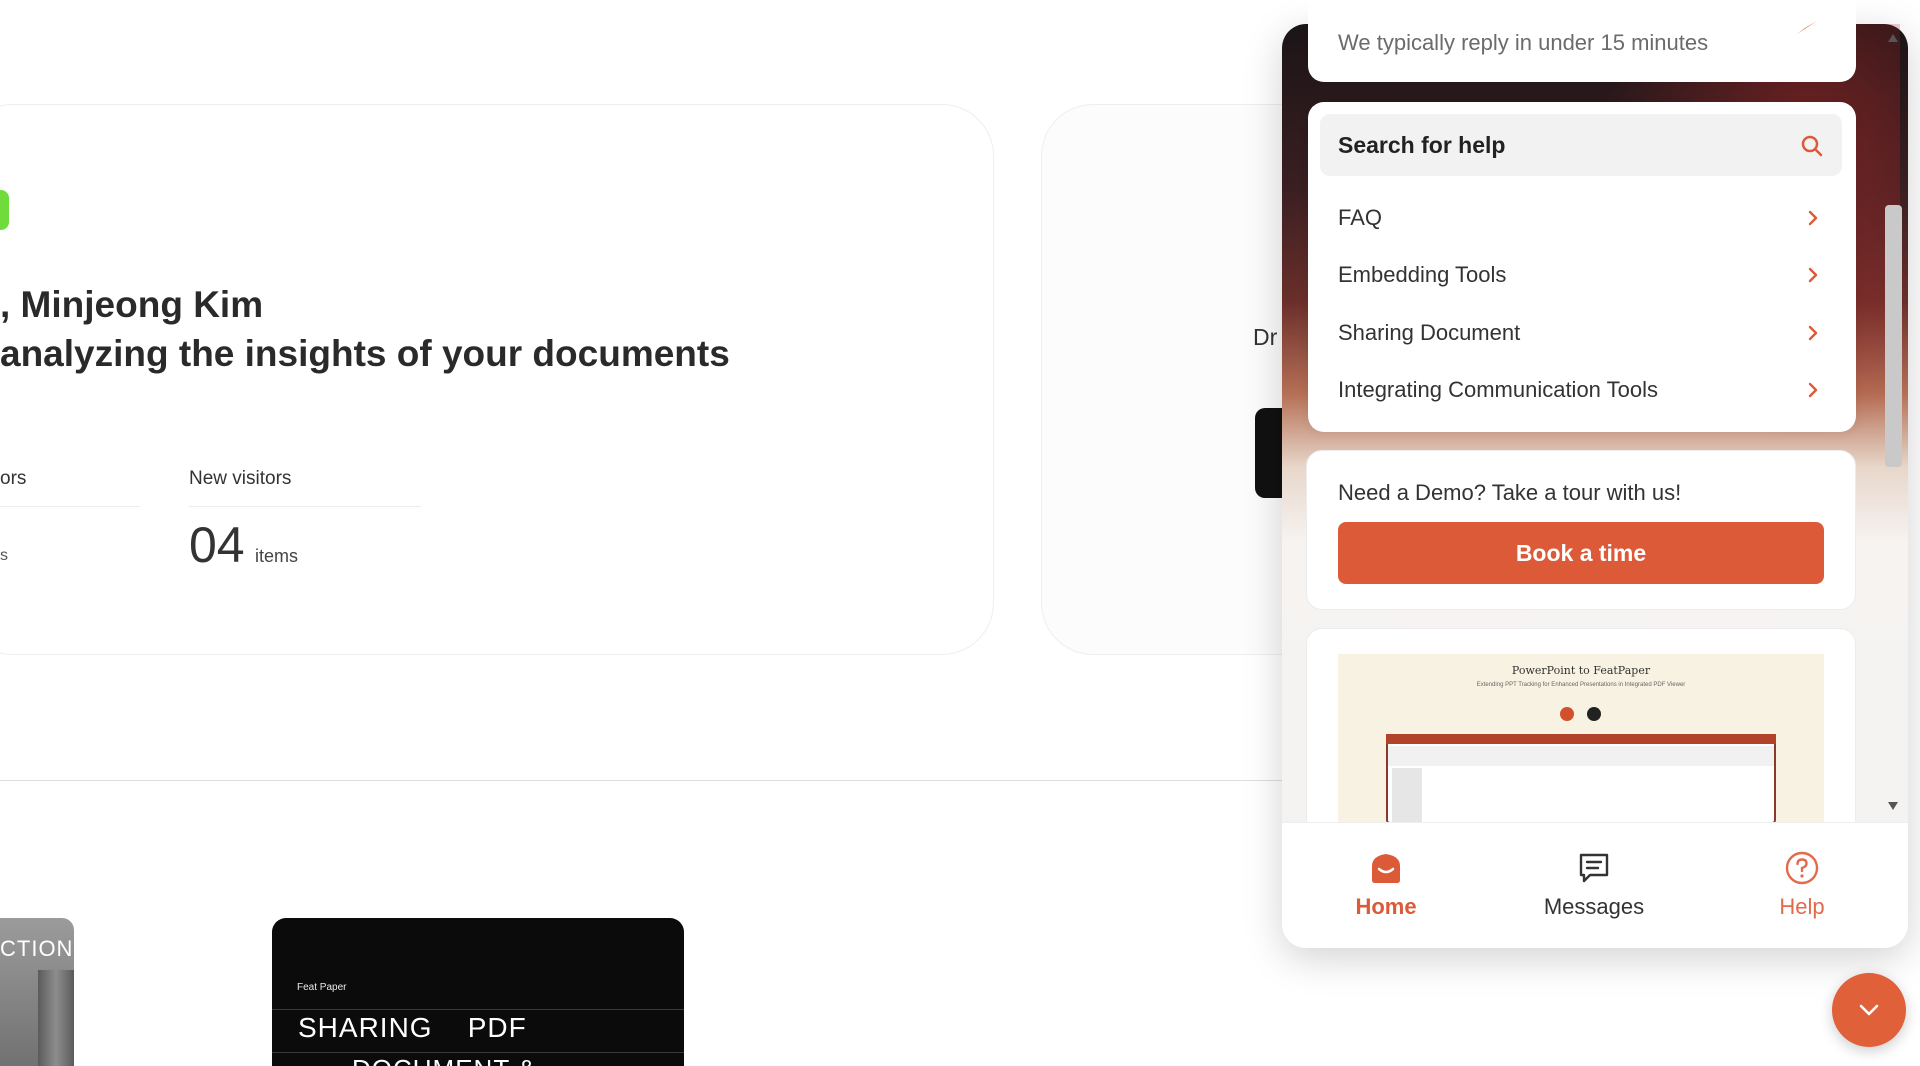 The height and width of the screenshot is (1066, 1920). What do you see at coordinates (1265, 337) in the screenshot?
I see `upload-drop-text: Dr` at bounding box center [1265, 337].